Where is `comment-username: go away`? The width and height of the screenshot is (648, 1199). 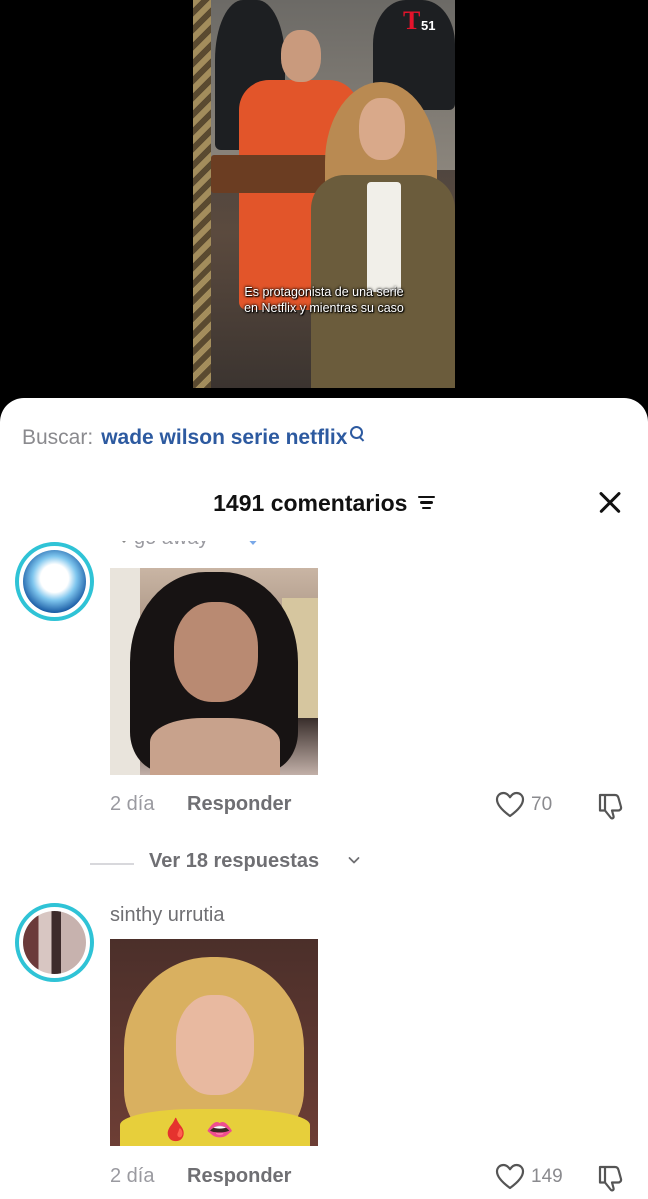 comment-username: go away is located at coordinates (171, 545).